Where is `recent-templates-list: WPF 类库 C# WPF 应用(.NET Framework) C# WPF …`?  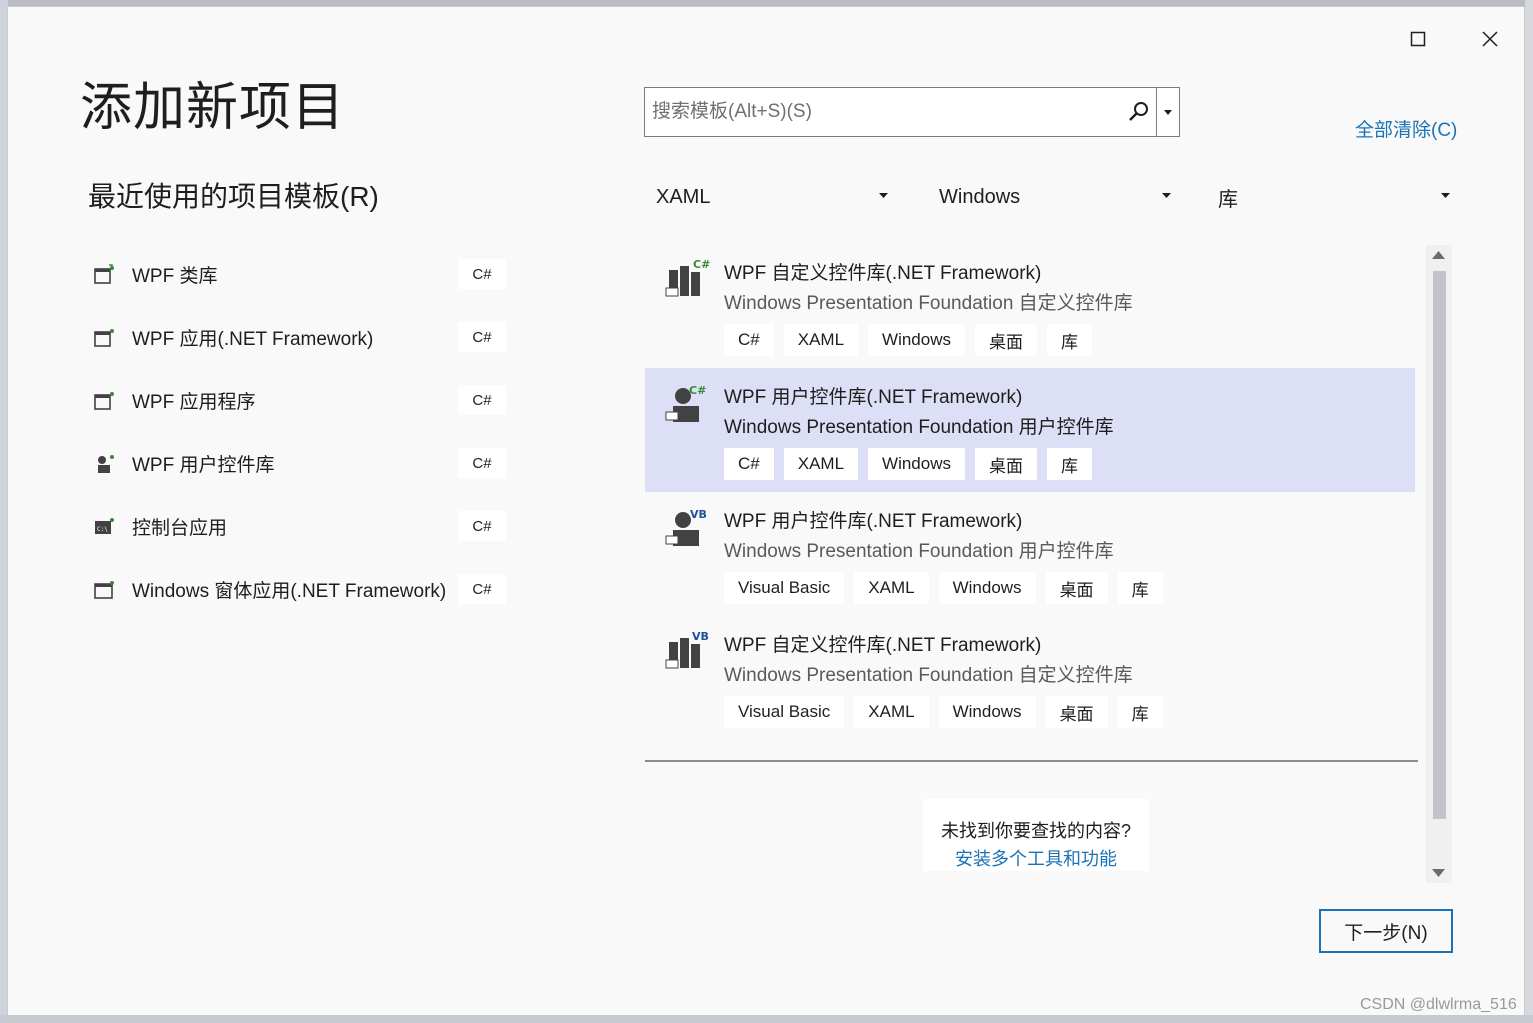
recent-templates-list: WPF 类库 C# WPF 应用(.NET Framework) C# WPF … is located at coordinates (298, 432).